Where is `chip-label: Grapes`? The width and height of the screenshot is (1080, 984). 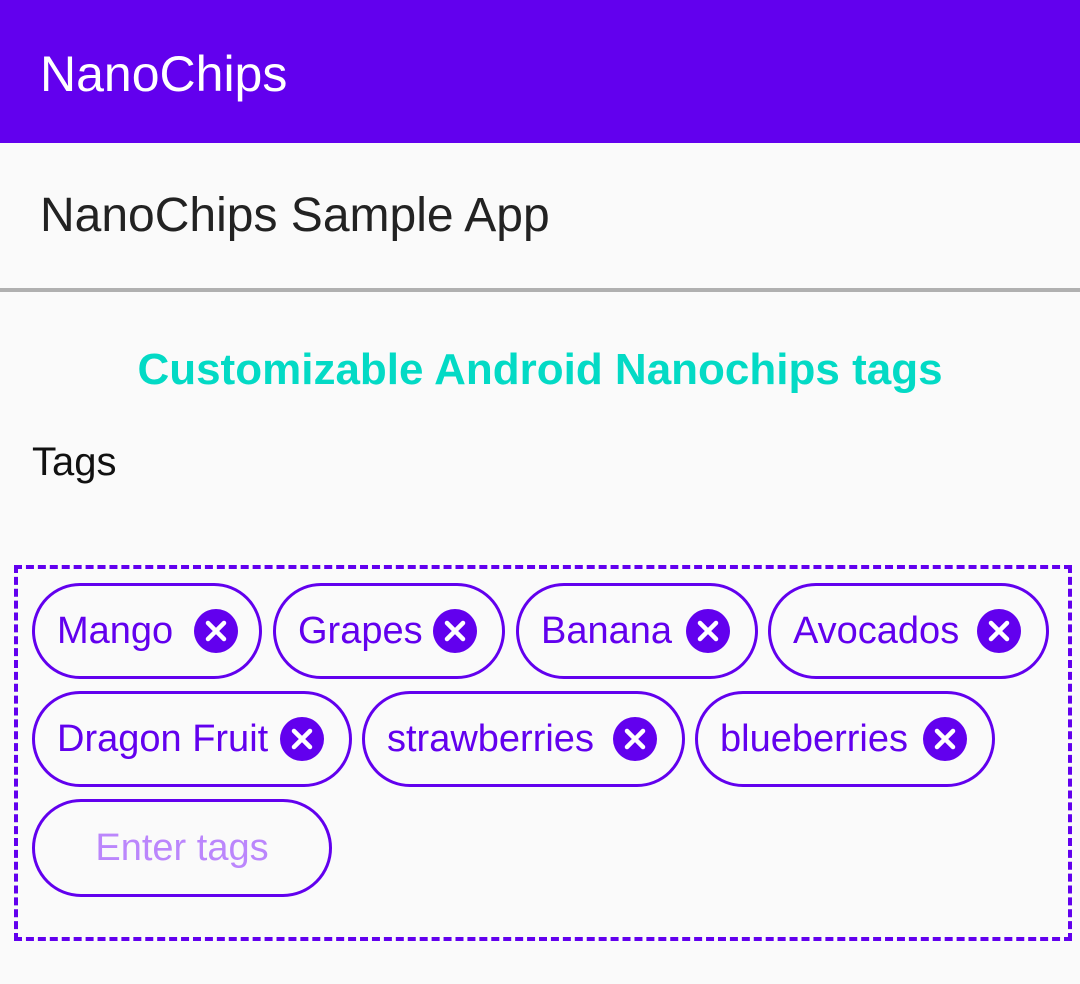
chip-label: Grapes is located at coordinates (360, 631).